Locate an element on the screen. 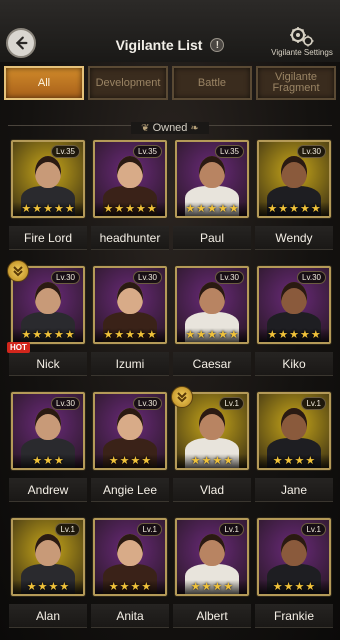 The height and width of the screenshot is (640, 340). star-rating: ★ ★ ★ ★ ★ is located at coordinates (48, 335).